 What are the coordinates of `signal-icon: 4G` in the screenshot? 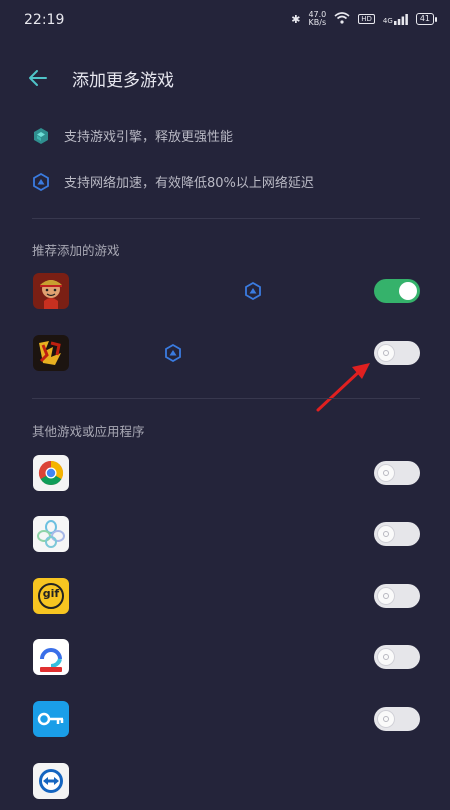 It's located at (395, 19).